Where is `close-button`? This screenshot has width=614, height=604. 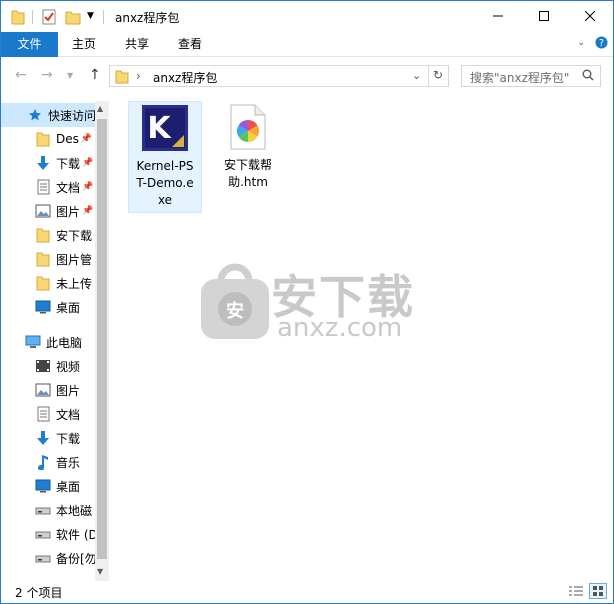 close-button is located at coordinates (590, 16).